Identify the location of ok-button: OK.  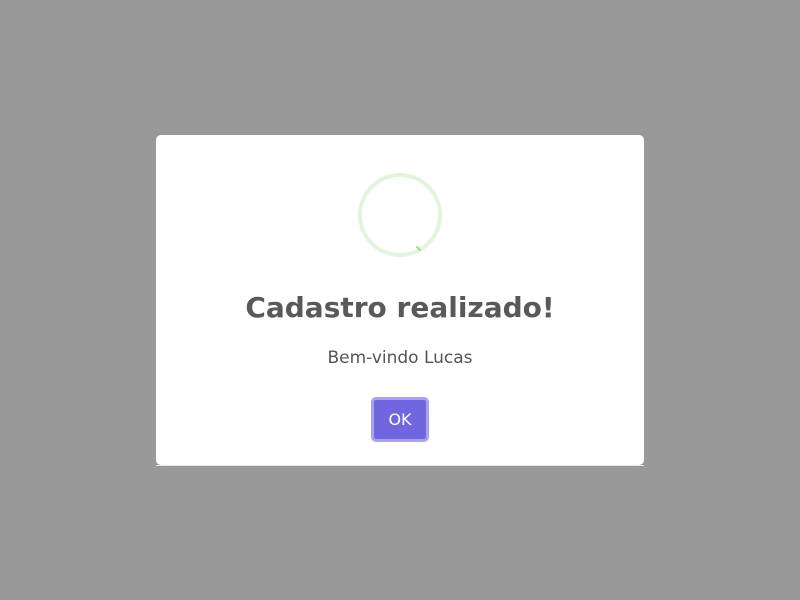
(400, 419).